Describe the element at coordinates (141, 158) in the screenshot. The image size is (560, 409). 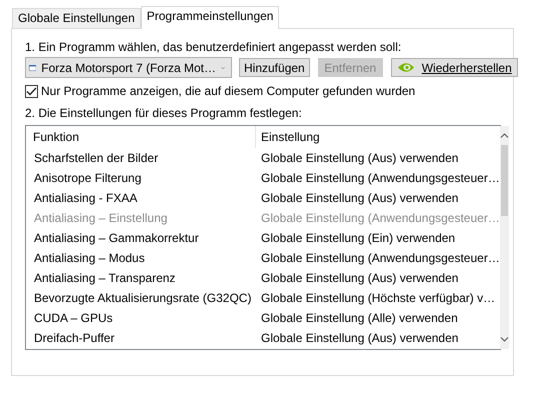
I see `table-cell: Scharfstellen der Bilder` at that location.